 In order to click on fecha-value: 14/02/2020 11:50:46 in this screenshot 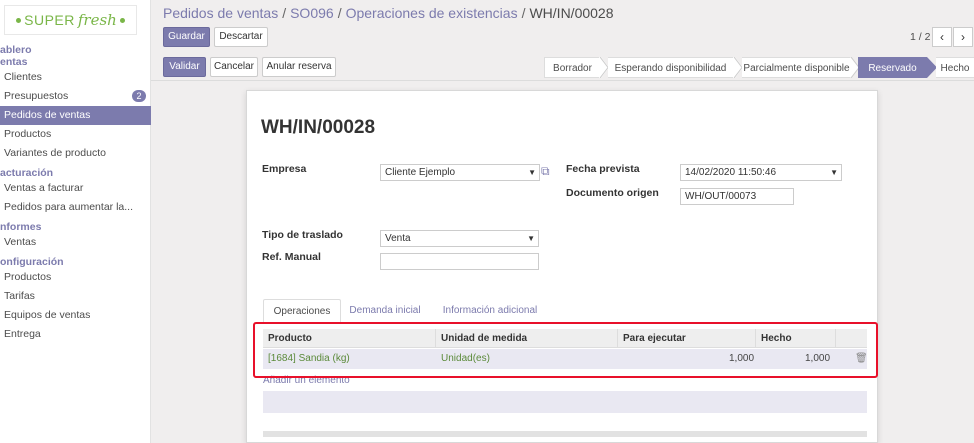, I will do `click(731, 172)`.